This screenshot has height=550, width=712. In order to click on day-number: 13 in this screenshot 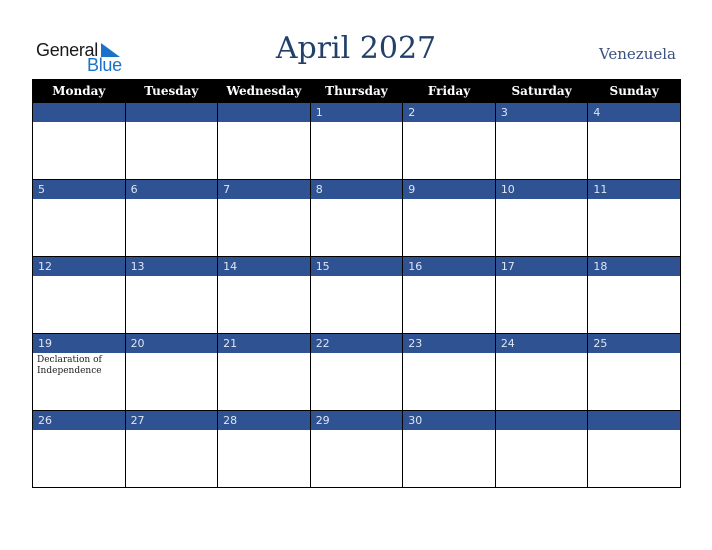, I will do `click(171, 266)`.